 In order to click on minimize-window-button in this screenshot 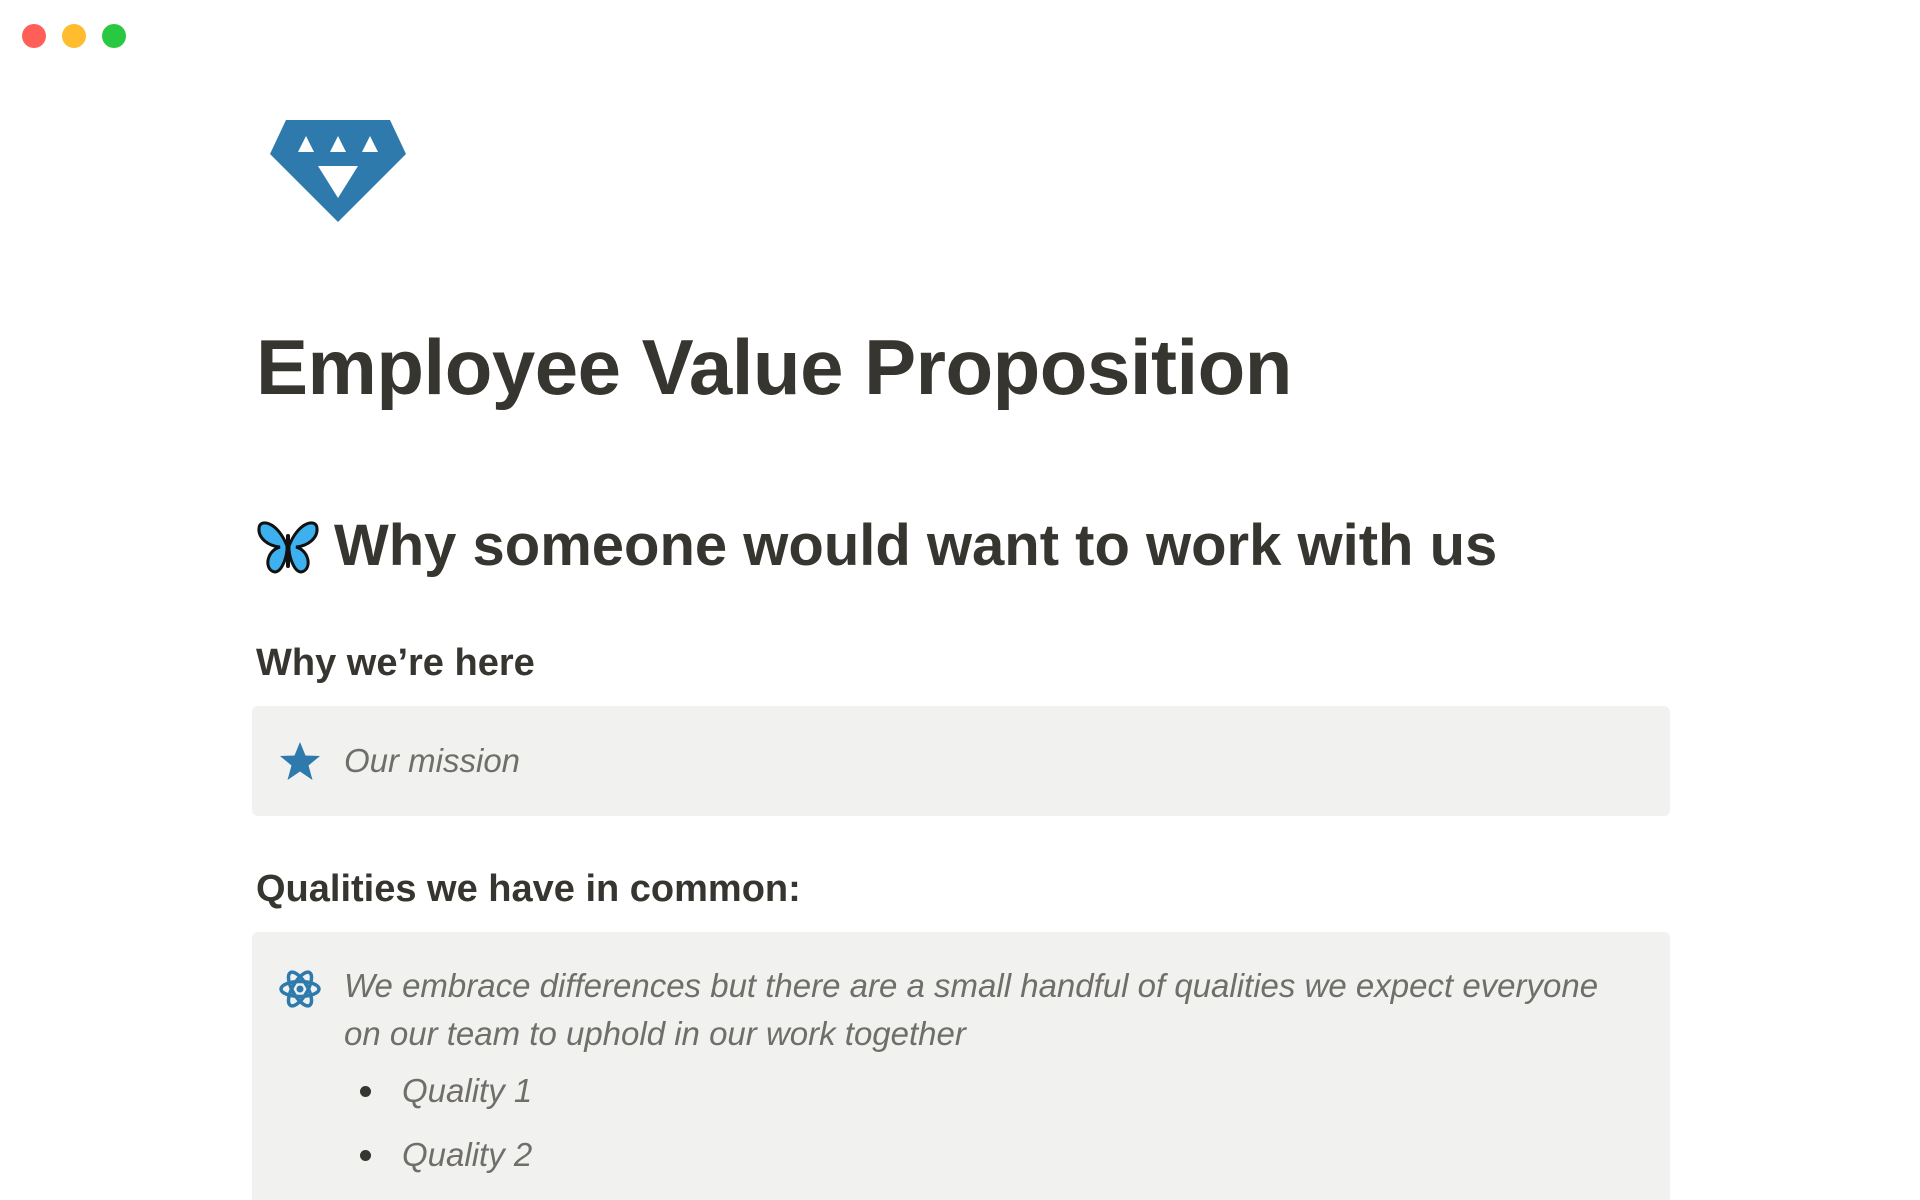, I will do `click(74, 36)`.